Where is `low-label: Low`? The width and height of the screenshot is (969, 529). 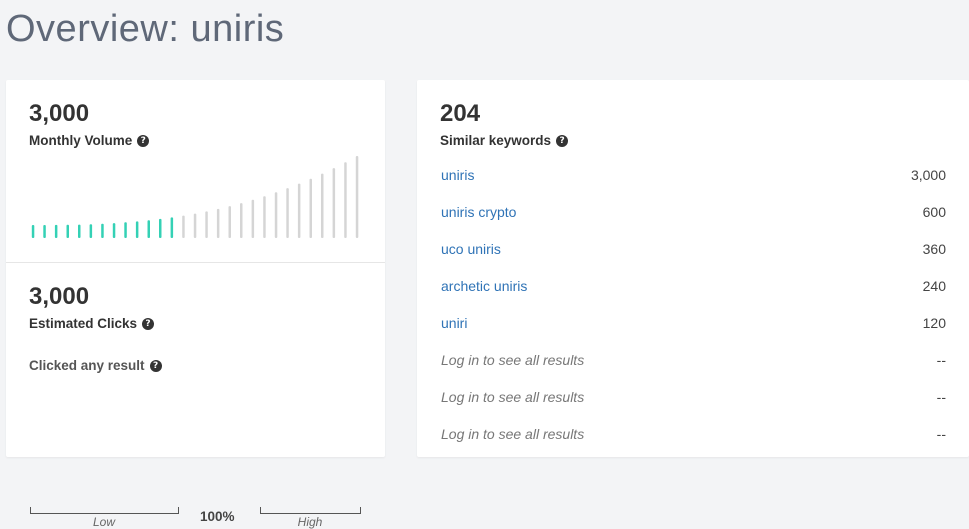
low-label: Low is located at coordinates (103, 522).